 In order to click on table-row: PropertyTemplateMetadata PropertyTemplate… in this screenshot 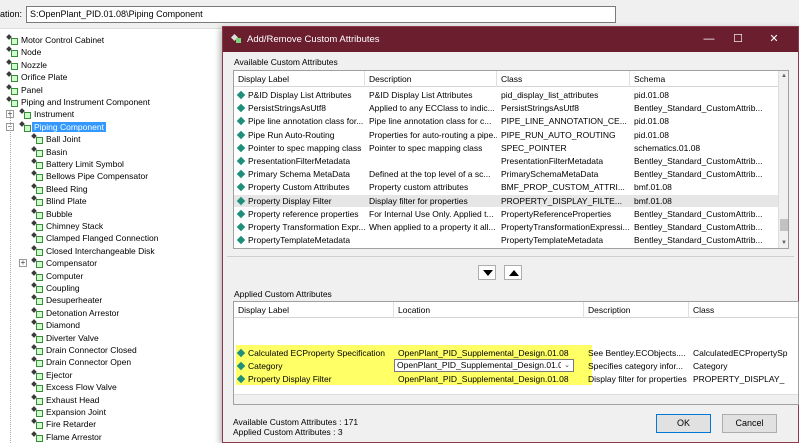, I will do `click(507, 240)`.